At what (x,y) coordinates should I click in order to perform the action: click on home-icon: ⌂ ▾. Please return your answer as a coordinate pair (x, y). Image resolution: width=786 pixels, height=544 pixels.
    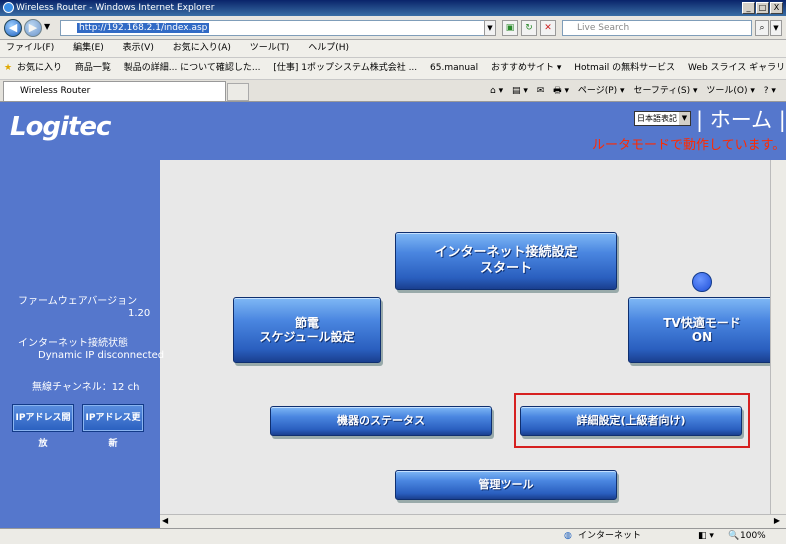
    Looking at the image, I should click on (496, 91).